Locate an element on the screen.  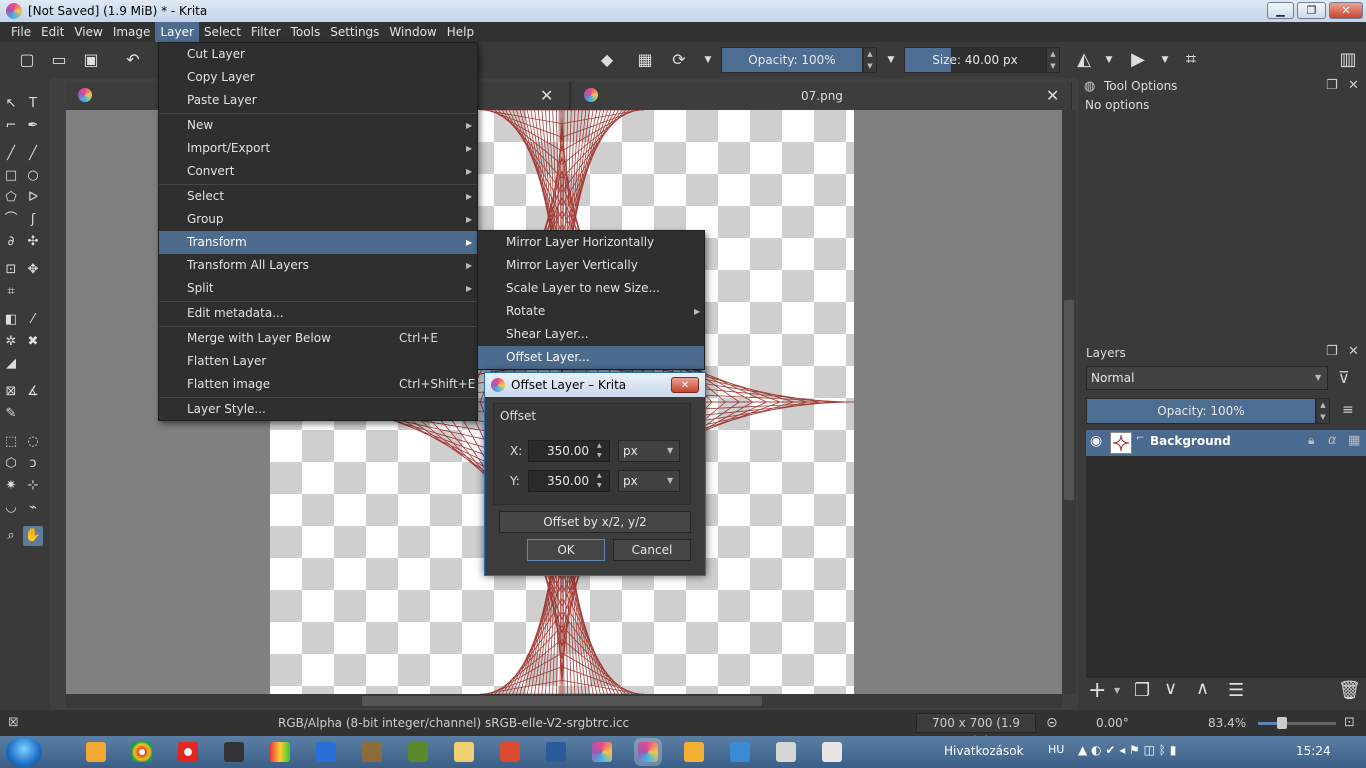
colorize-mask-tool-icon: ✲ is located at coordinates (11, 342).